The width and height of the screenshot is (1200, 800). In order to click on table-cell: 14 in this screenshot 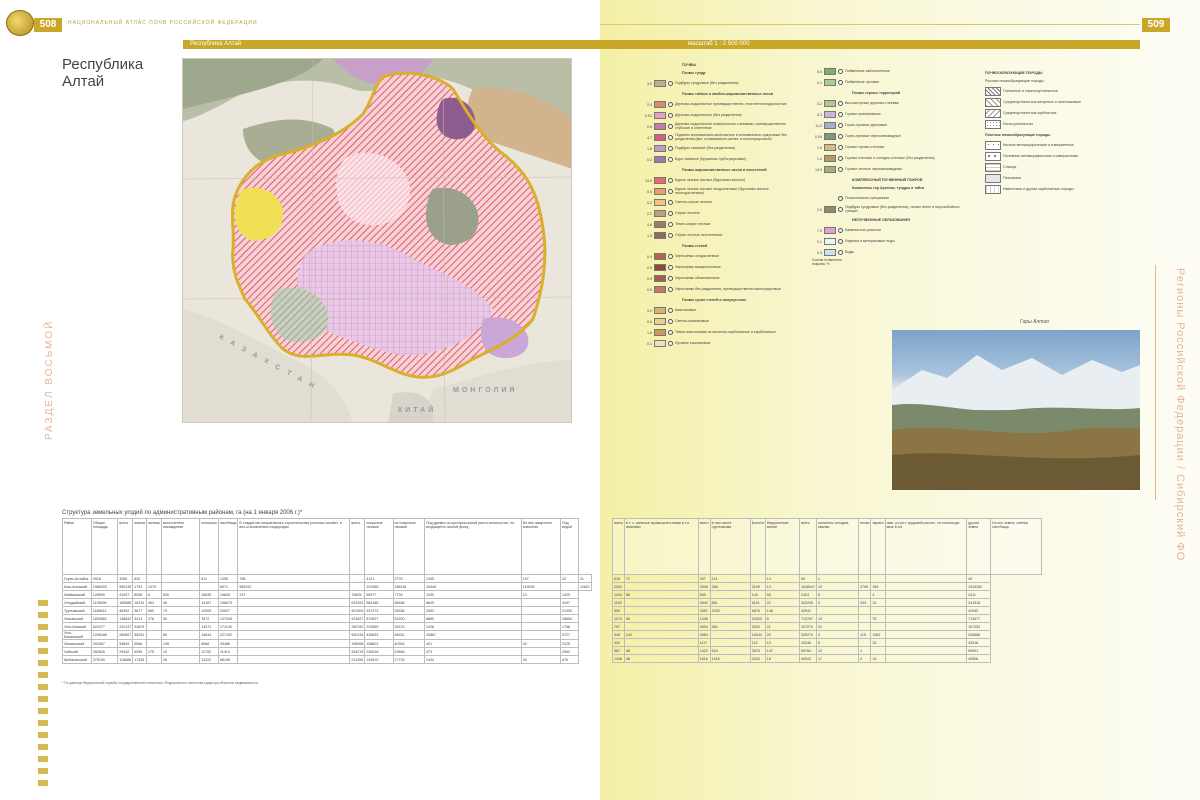, I will do `click(782, 578)`.